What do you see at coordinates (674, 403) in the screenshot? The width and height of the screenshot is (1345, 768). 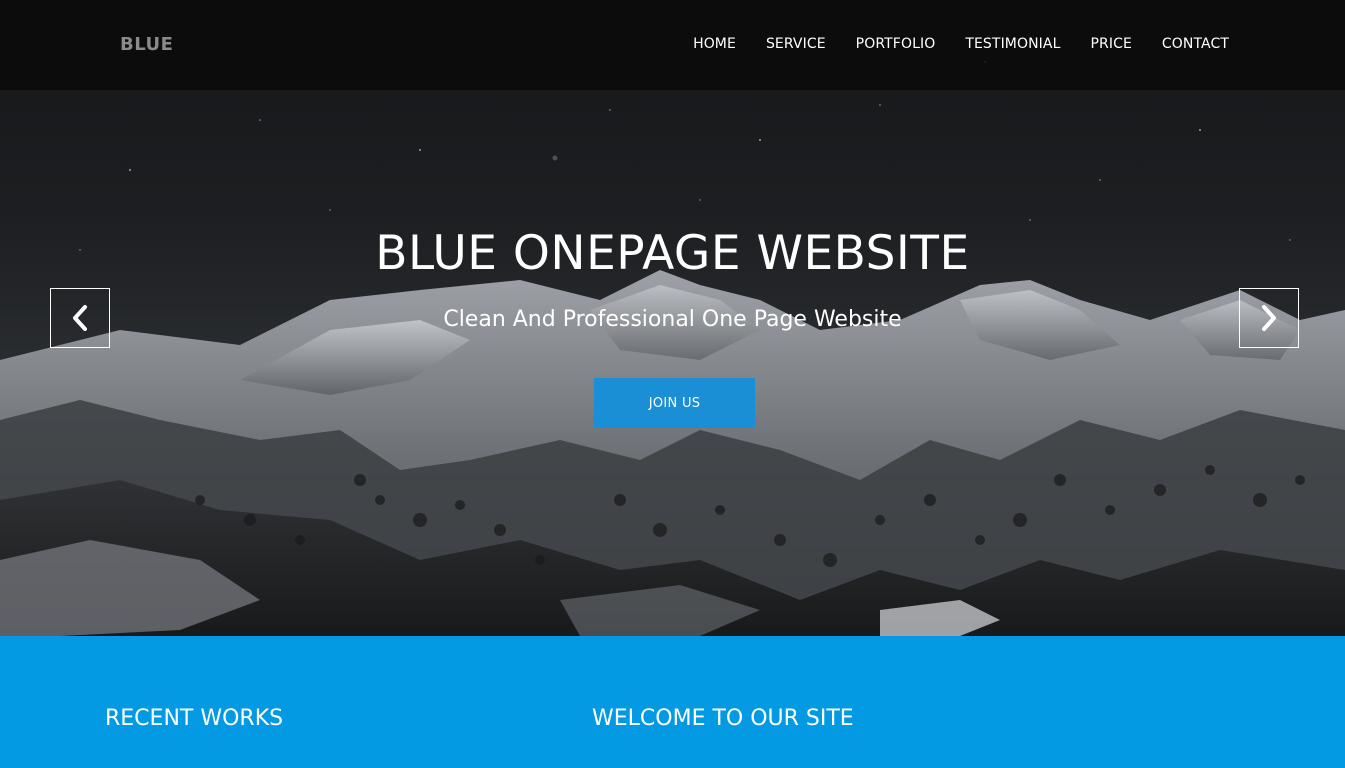 I see `join-us-button: JOIN US` at bounding box center [674, 403].